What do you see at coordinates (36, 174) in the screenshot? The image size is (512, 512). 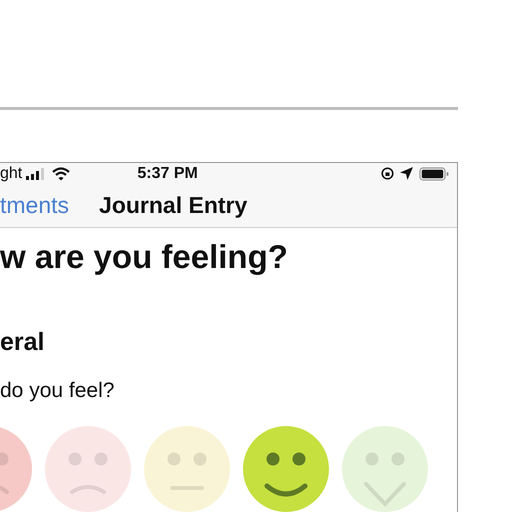 I see `signal-icon` at bounding box center [36, 174].